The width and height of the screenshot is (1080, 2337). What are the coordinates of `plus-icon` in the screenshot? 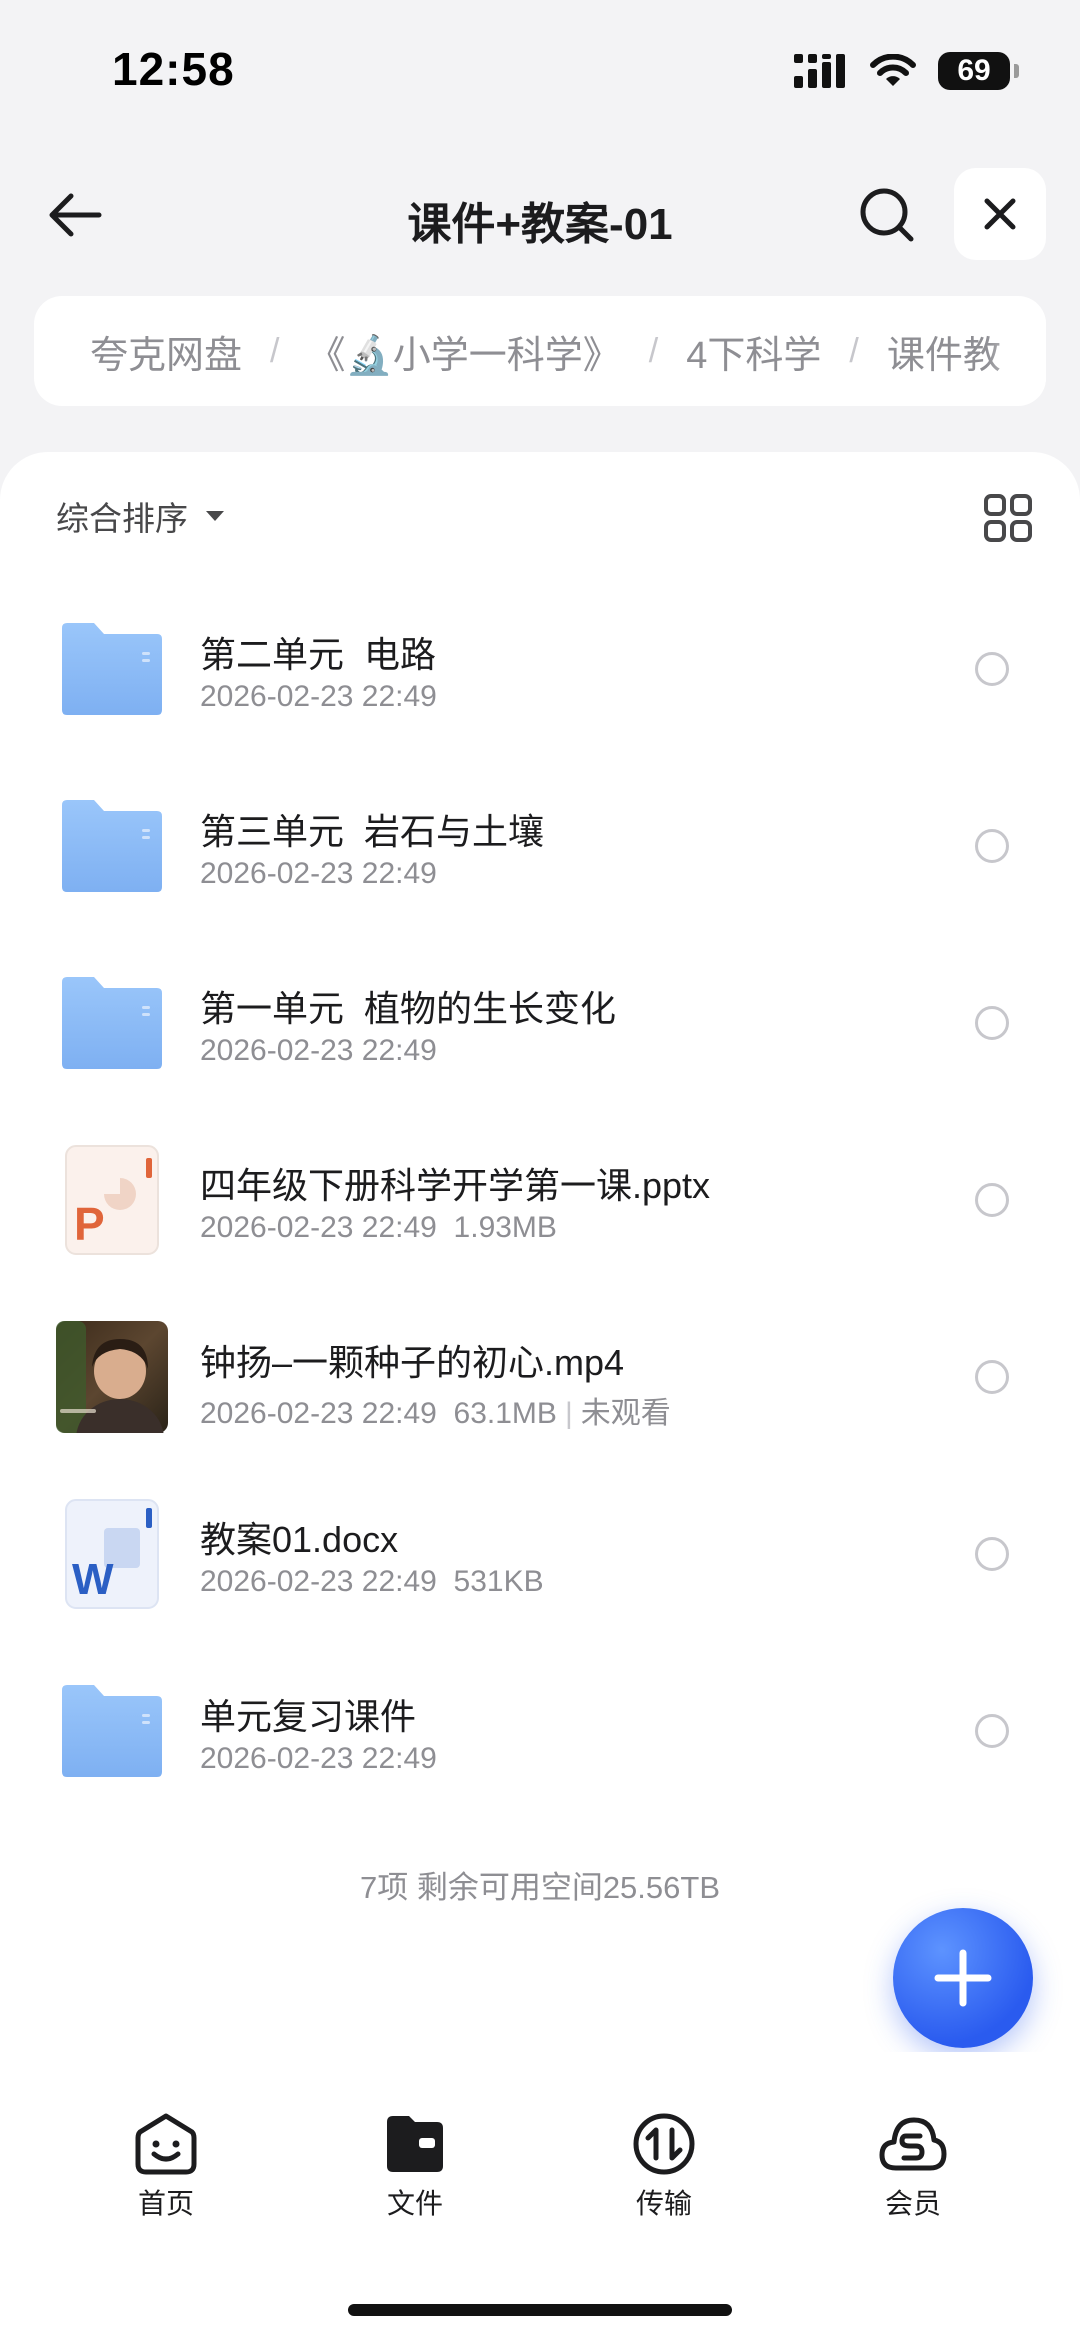 It's located at (963, 1978).